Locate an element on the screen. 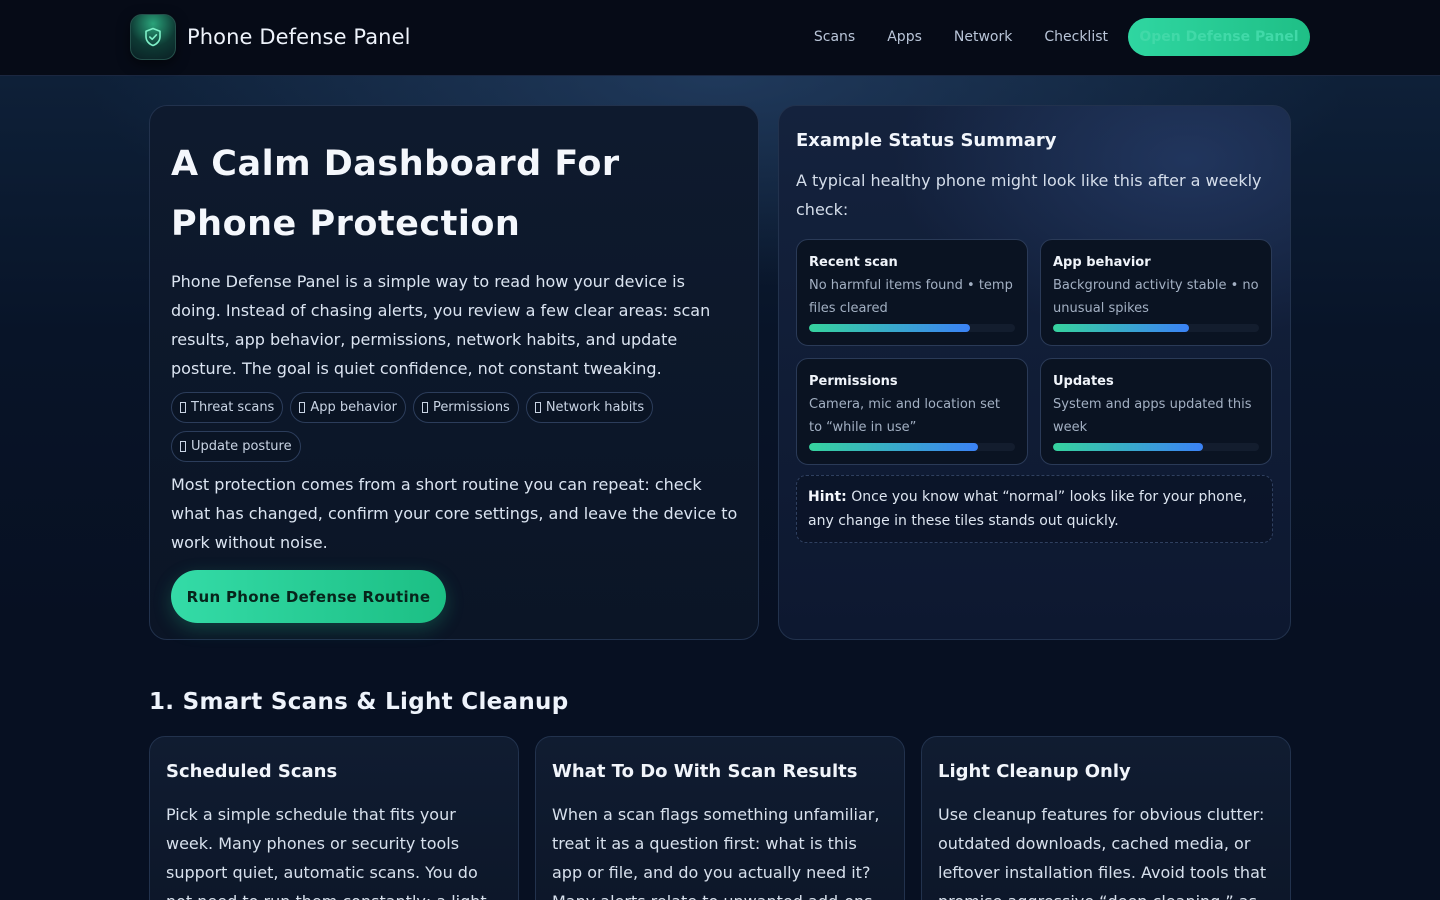  hero-title: A Calm Dashboard For Phone Protection is located at coordinates (395, 194).